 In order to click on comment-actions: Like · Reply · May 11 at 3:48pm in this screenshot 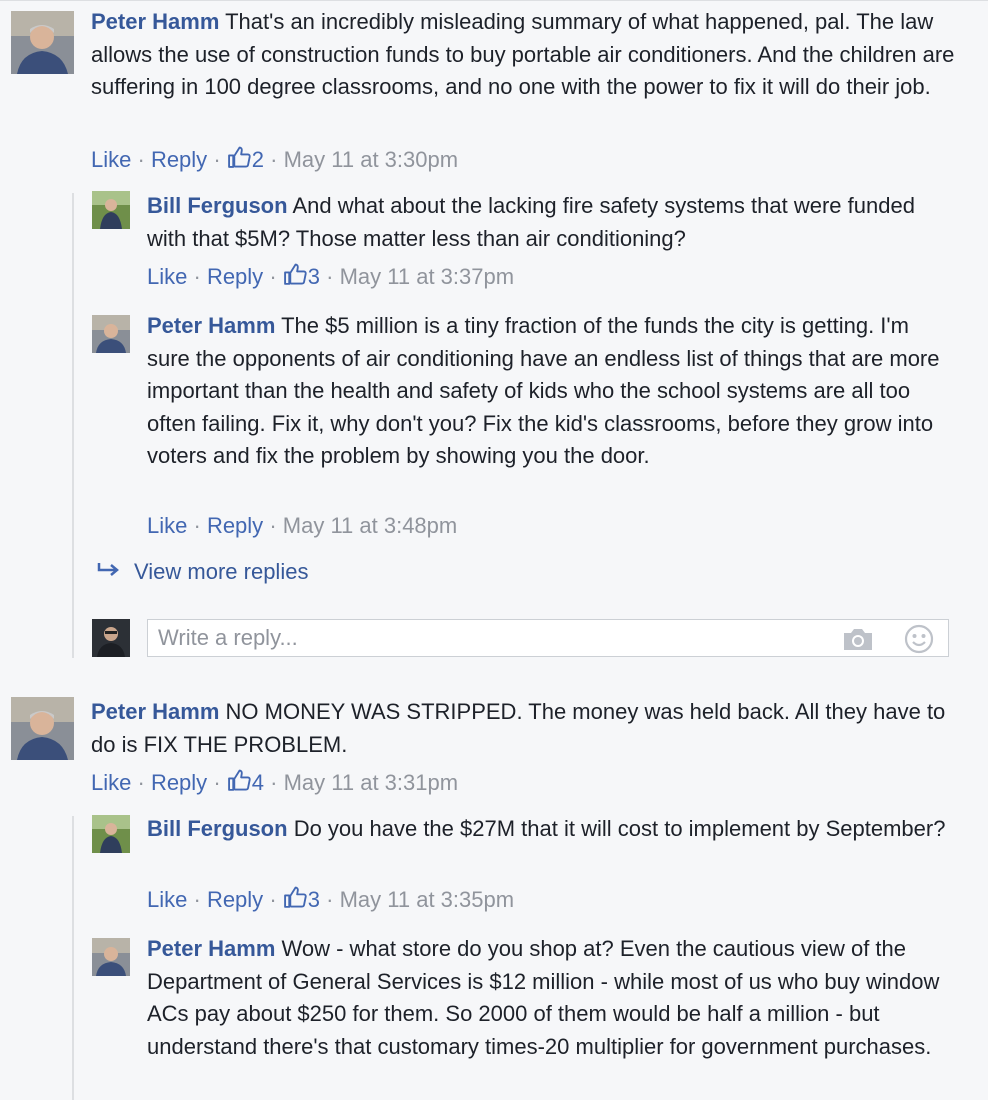, I will do `click(302, 526)`.